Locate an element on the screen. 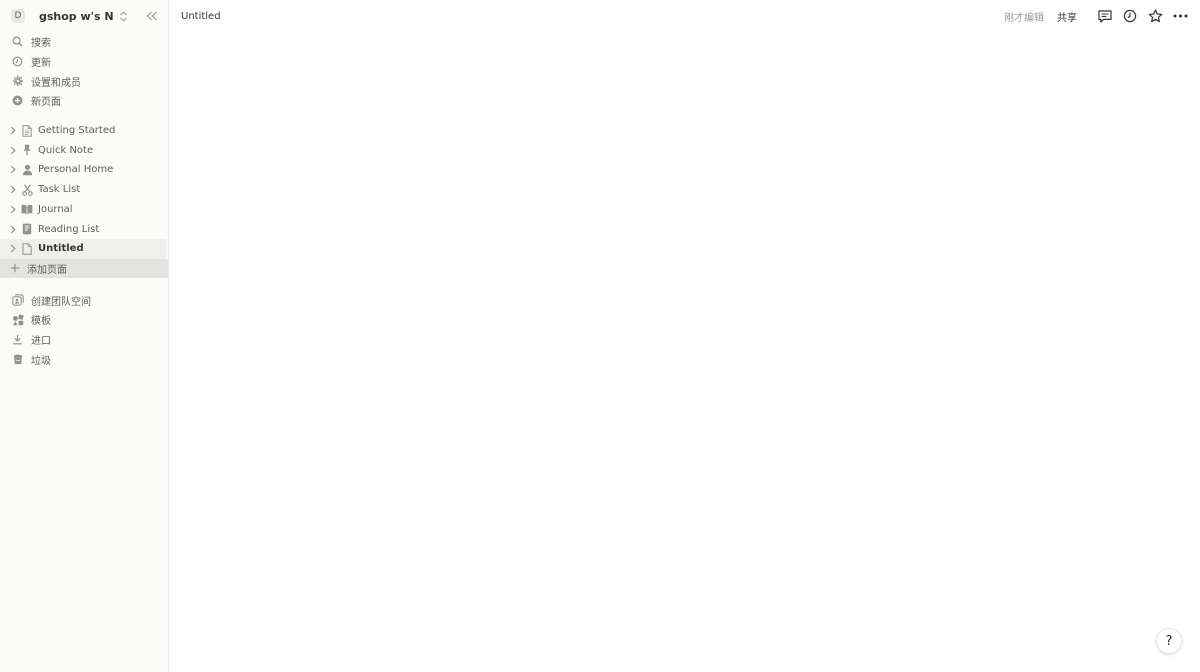 The height and width of the screenshot is (672, 1200). double-chevron-left-icon is located at coordinates (152, 16).